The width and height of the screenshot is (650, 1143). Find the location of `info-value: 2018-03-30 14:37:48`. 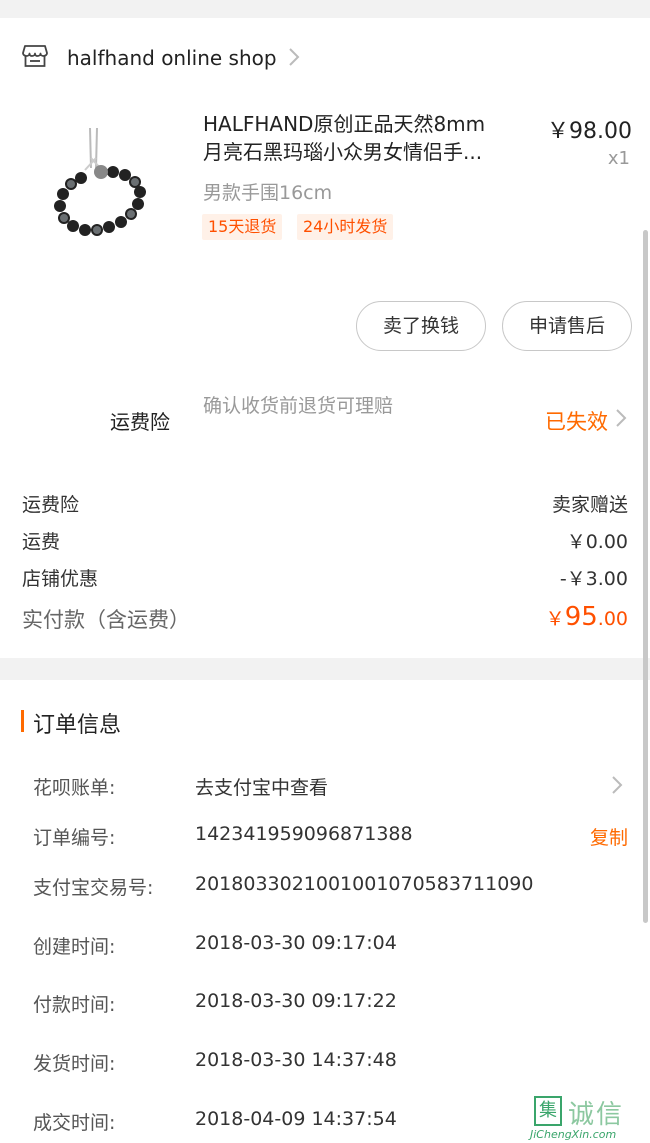

info-value: 2018-03-30 14:37:48 is located at coordinates (296, 1060).